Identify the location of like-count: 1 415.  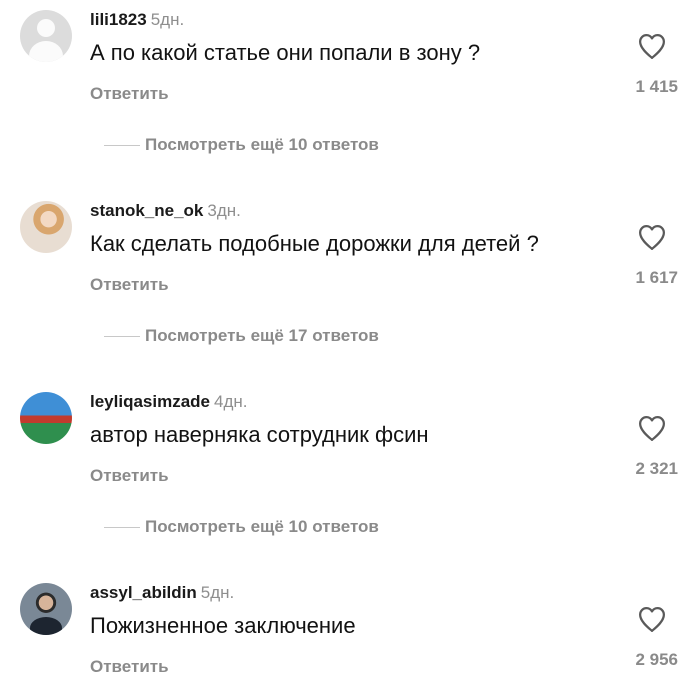
(656, 86).